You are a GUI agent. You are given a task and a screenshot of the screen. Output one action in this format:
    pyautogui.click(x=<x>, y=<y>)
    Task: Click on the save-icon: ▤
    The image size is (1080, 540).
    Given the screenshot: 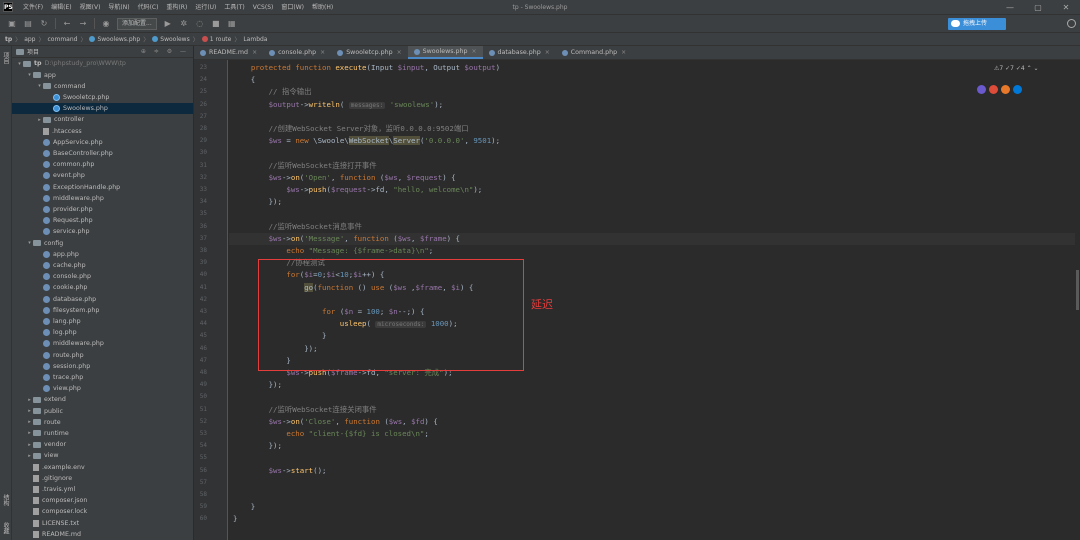 What is the action you would take?
    pyautogui.click(x=28, y=24)
    